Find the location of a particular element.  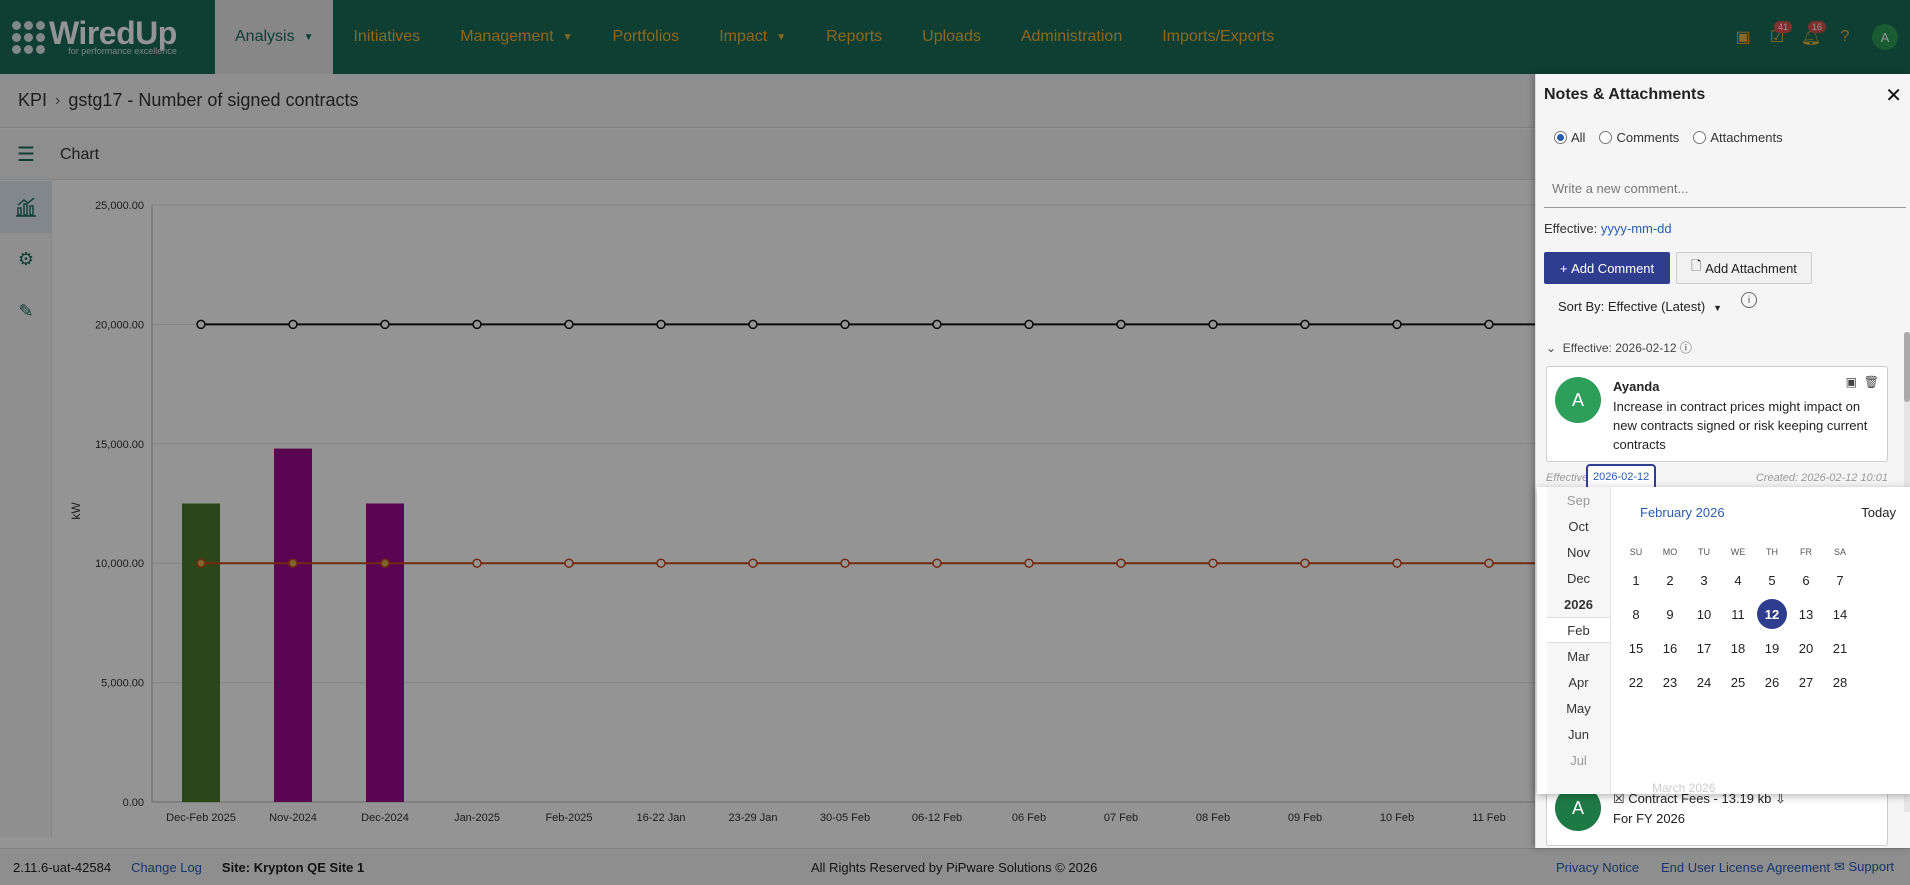

add-comment-button: + Add Comment is located at coordinates (1607, 268).